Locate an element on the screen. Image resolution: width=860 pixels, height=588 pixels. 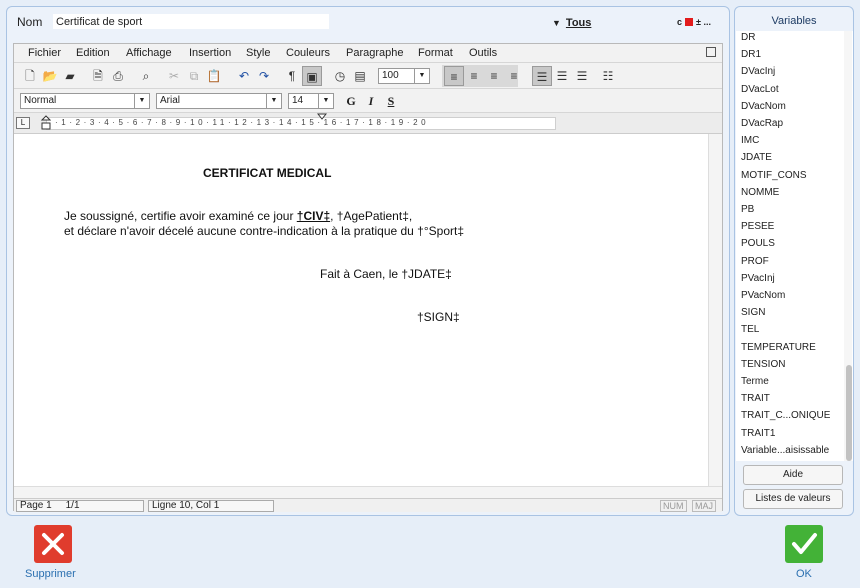
variable-item: DVacNom is located at coordinates (763, 106).